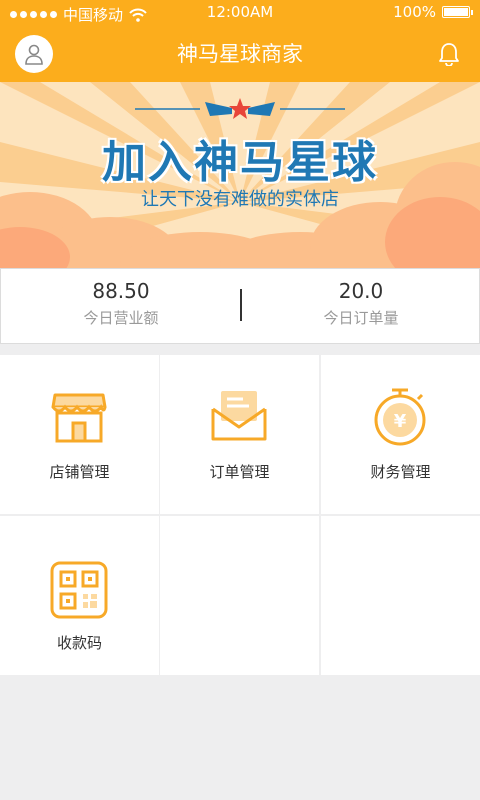 This screenshot has width=480, height=800. I want to click on orders-value: 20.0, so click(361, 291).